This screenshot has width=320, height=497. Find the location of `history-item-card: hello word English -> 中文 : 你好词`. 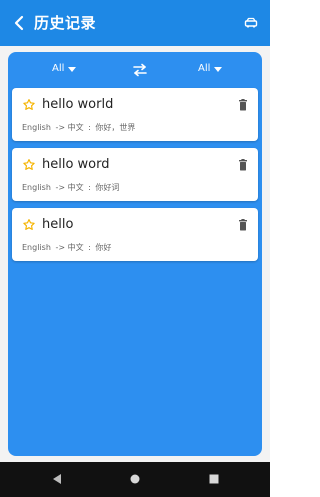

history-item-card: hello word English -> 中文 : 你好词 is located at coordinates (135, 174).